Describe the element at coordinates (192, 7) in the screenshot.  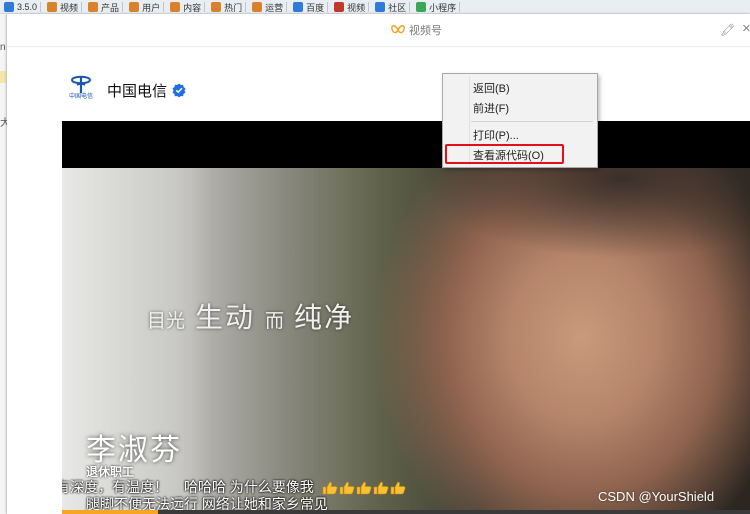
I see `bookmark-label: 内容` at that location.